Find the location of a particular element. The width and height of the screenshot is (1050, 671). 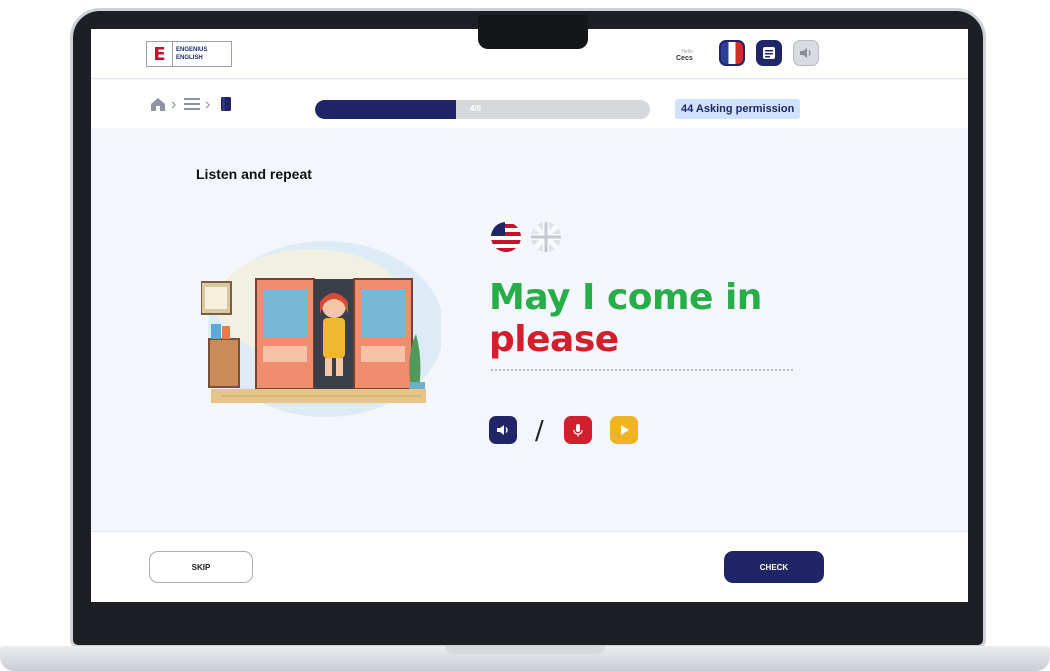

logo: E ENGENIUS ENGLISH is located at coordinates (189, 54).